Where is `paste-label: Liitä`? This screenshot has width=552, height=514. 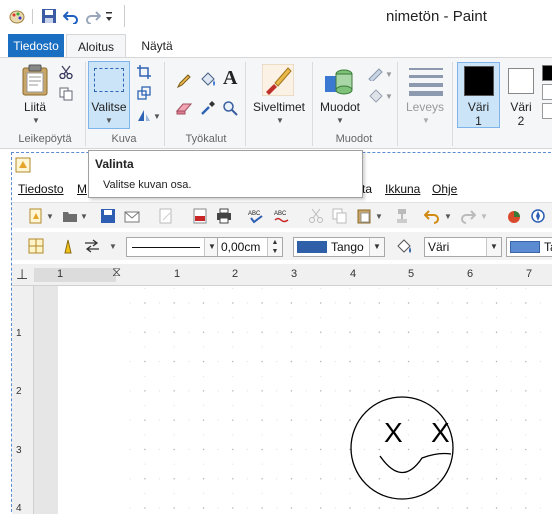
paste-label: Liitä is located at coordinates (35, 107).